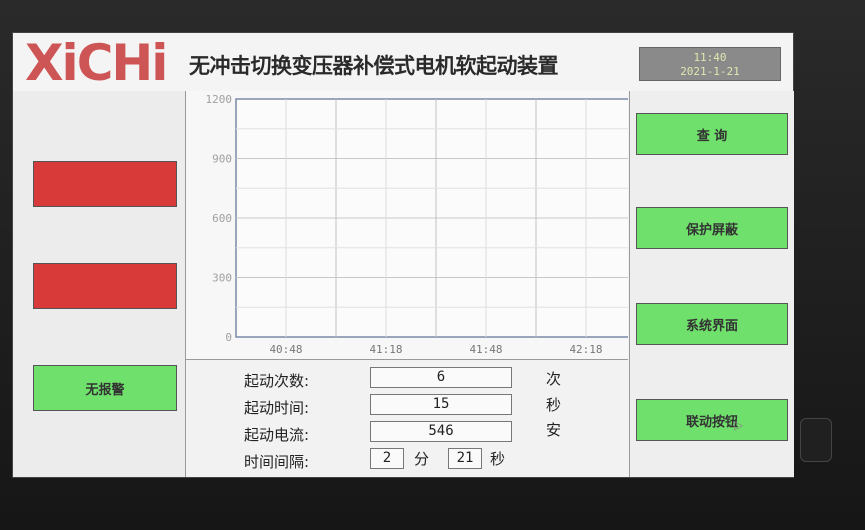 This screenshot has width=865, height=530. What do you see at coordinates (222, 278) in the screenshot?
I see `y-tick-label: 300` at bounding box center [222, 278].